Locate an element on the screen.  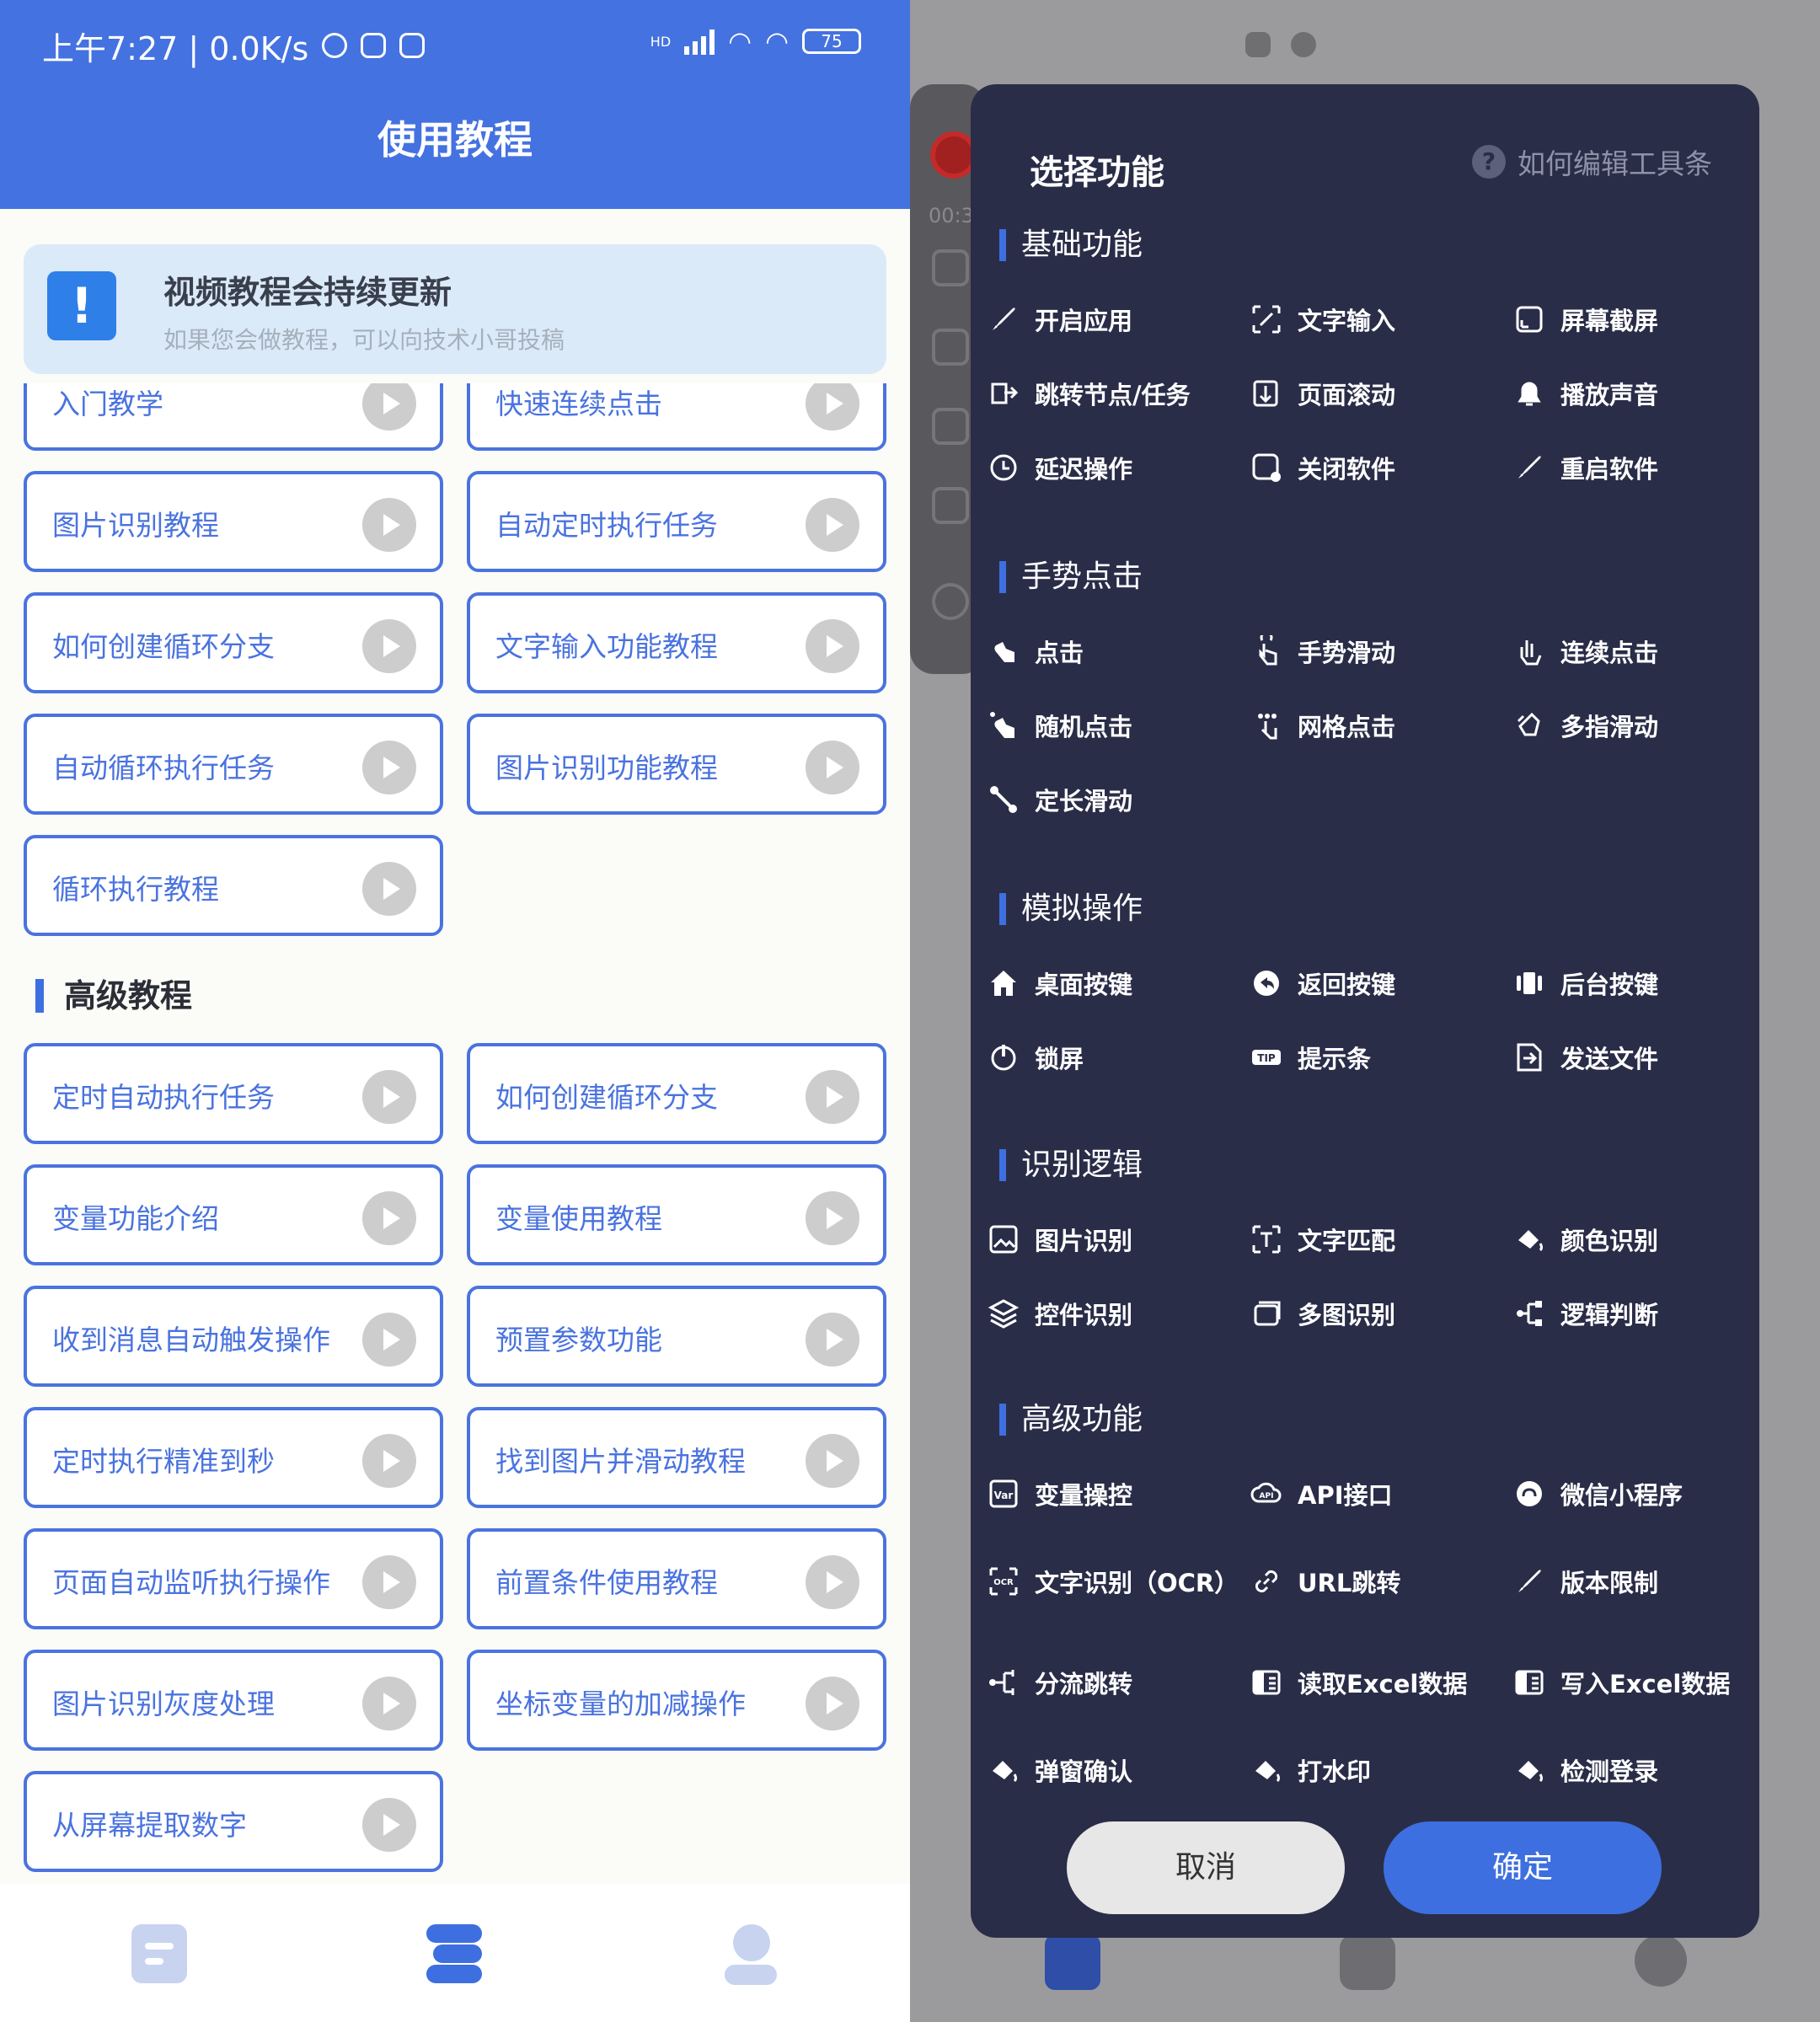
function-label: URL跳转 is located at coordinates (1349, 1583).